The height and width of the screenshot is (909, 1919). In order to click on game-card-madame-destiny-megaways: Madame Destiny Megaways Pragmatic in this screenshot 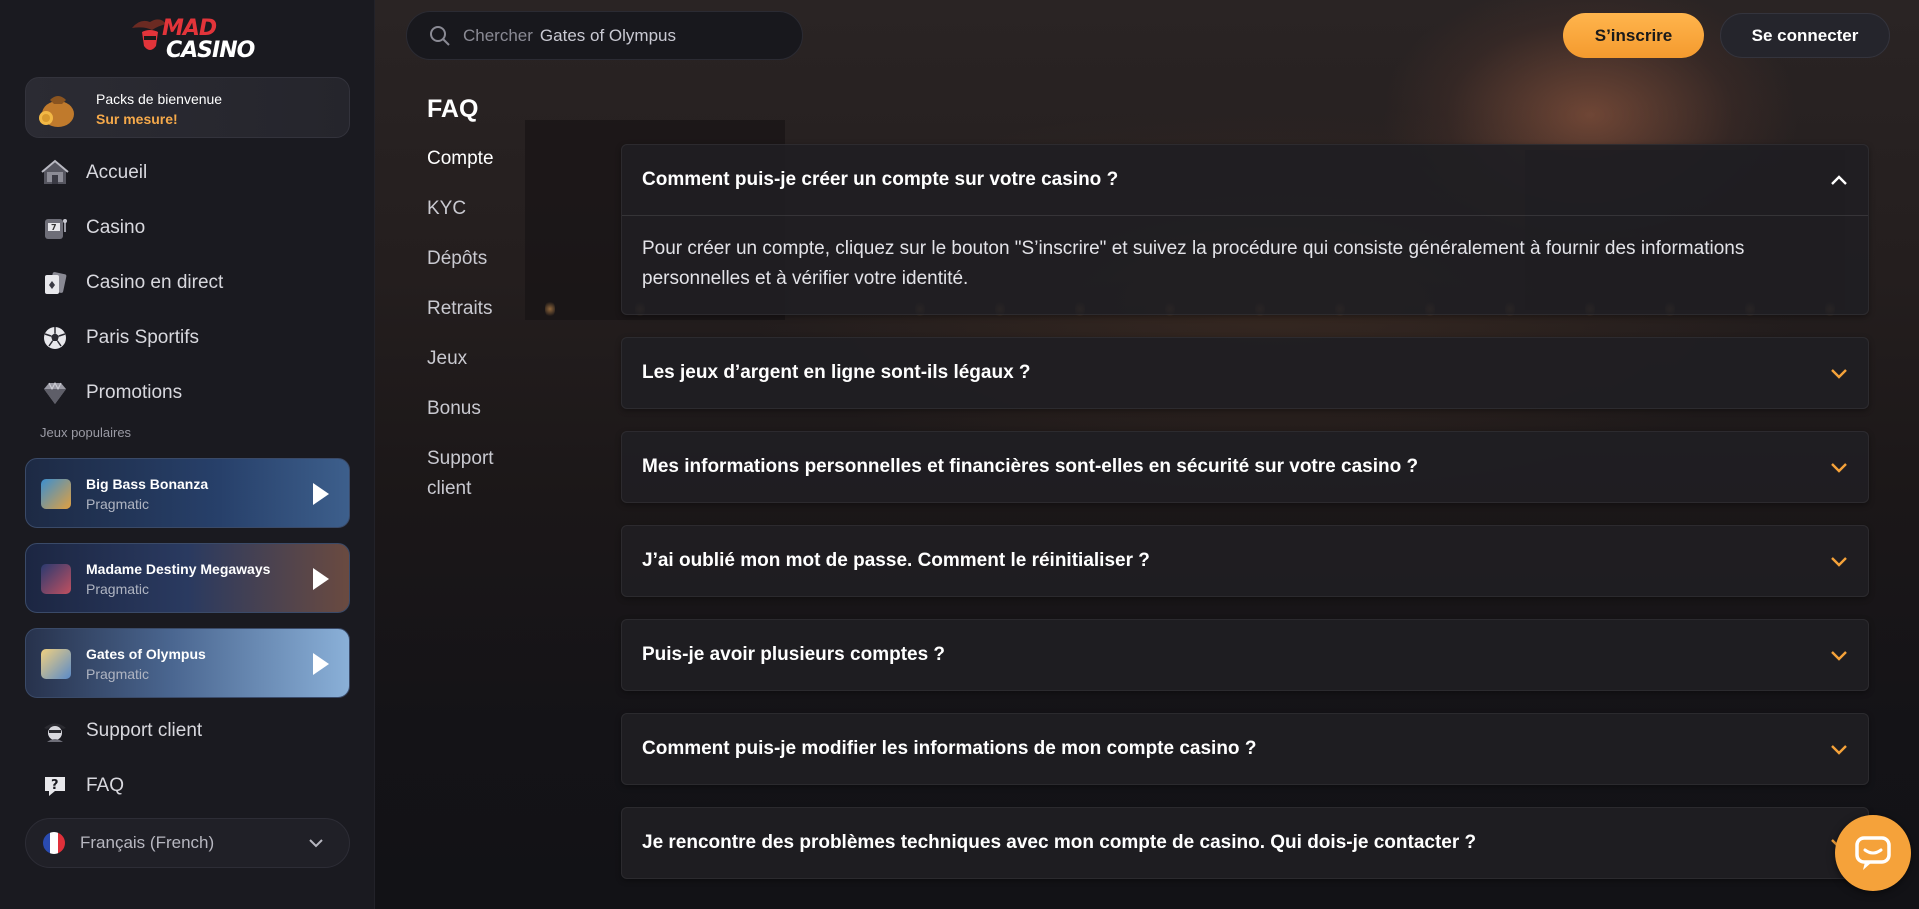, I will do `click(187, 578)`.